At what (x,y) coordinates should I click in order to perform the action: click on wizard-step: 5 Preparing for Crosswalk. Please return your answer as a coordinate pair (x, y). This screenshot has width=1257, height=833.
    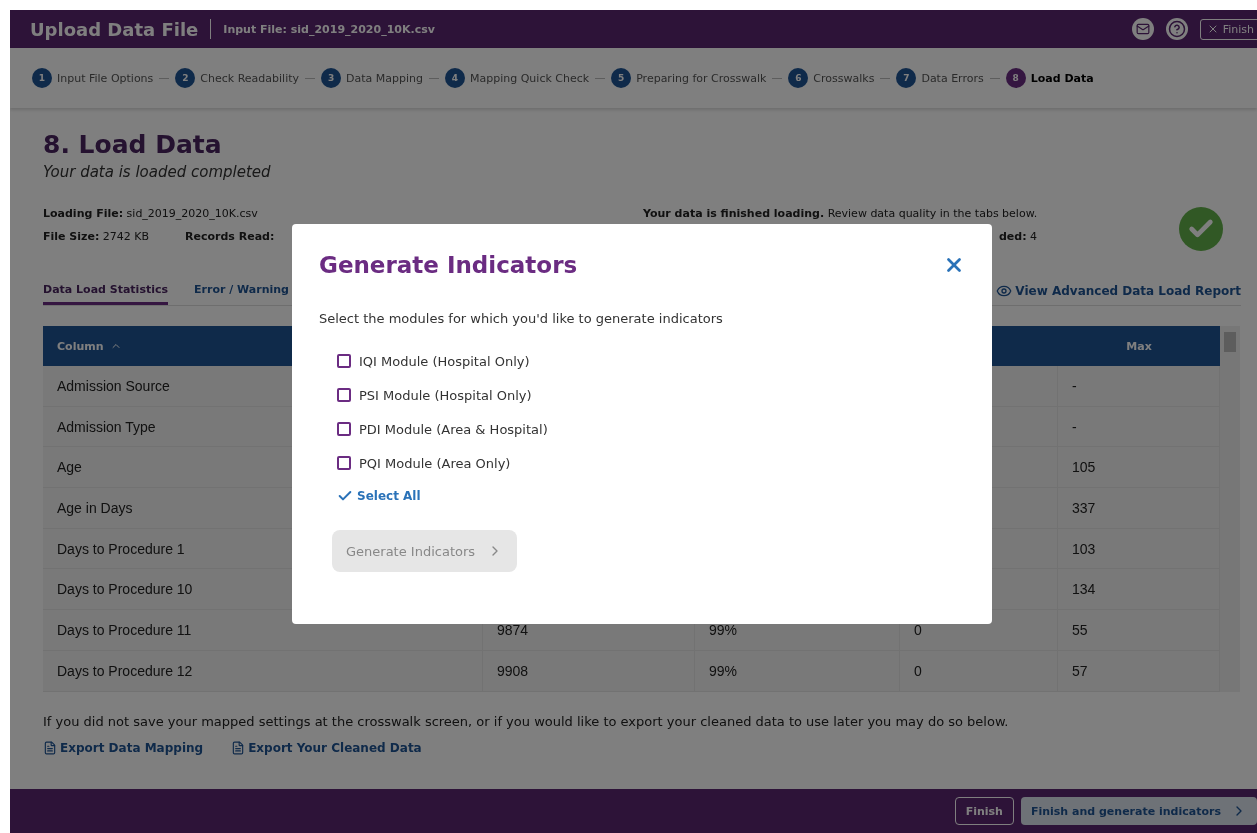
    Looking at the image, I should click on (689, 78).